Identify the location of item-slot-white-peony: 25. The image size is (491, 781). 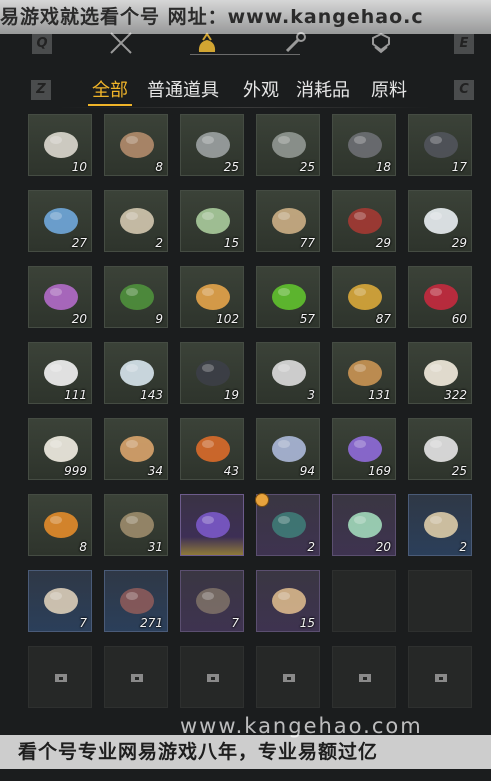
(440, 449).